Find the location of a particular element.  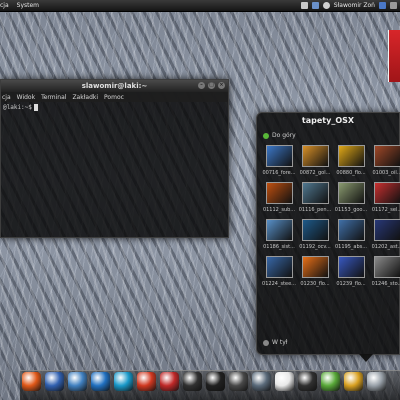

stack-pointer is located at coordinates (366, 358).